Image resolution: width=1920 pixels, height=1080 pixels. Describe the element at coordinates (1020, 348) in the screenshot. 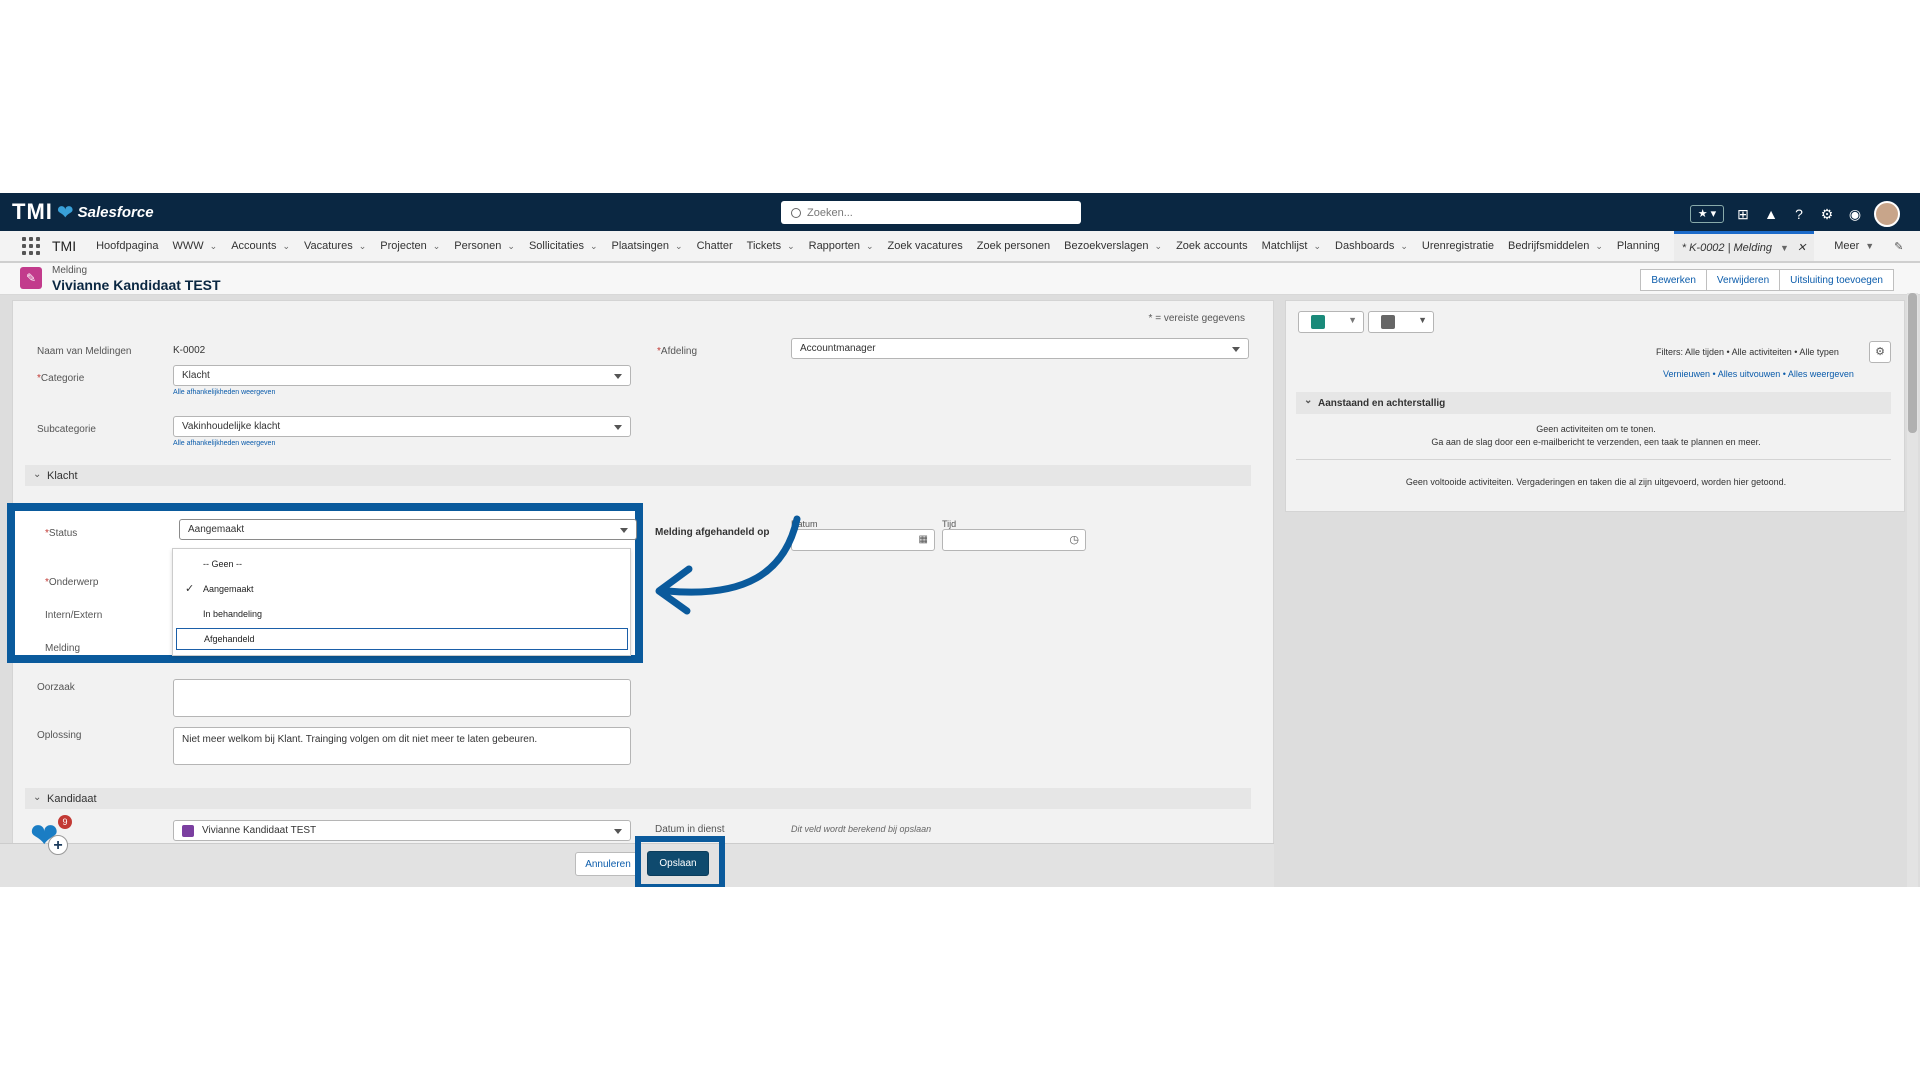

I see `afdeling-select: Accountmanager` at that location.